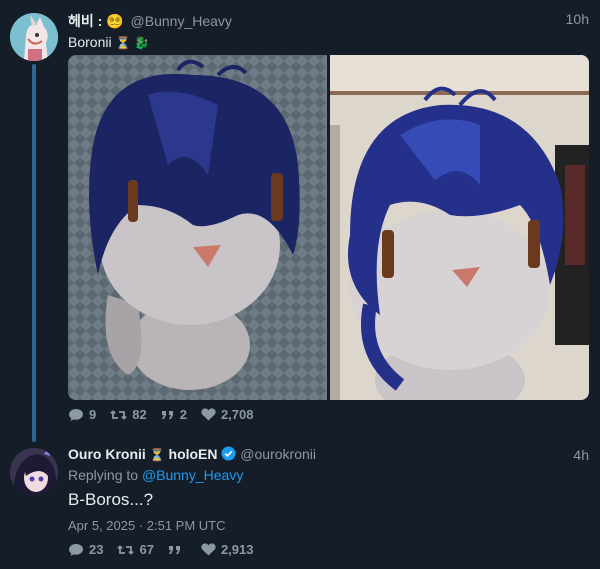 The image size is (600, 569). I want to click on like-count: 2,913, so click(237, 549).